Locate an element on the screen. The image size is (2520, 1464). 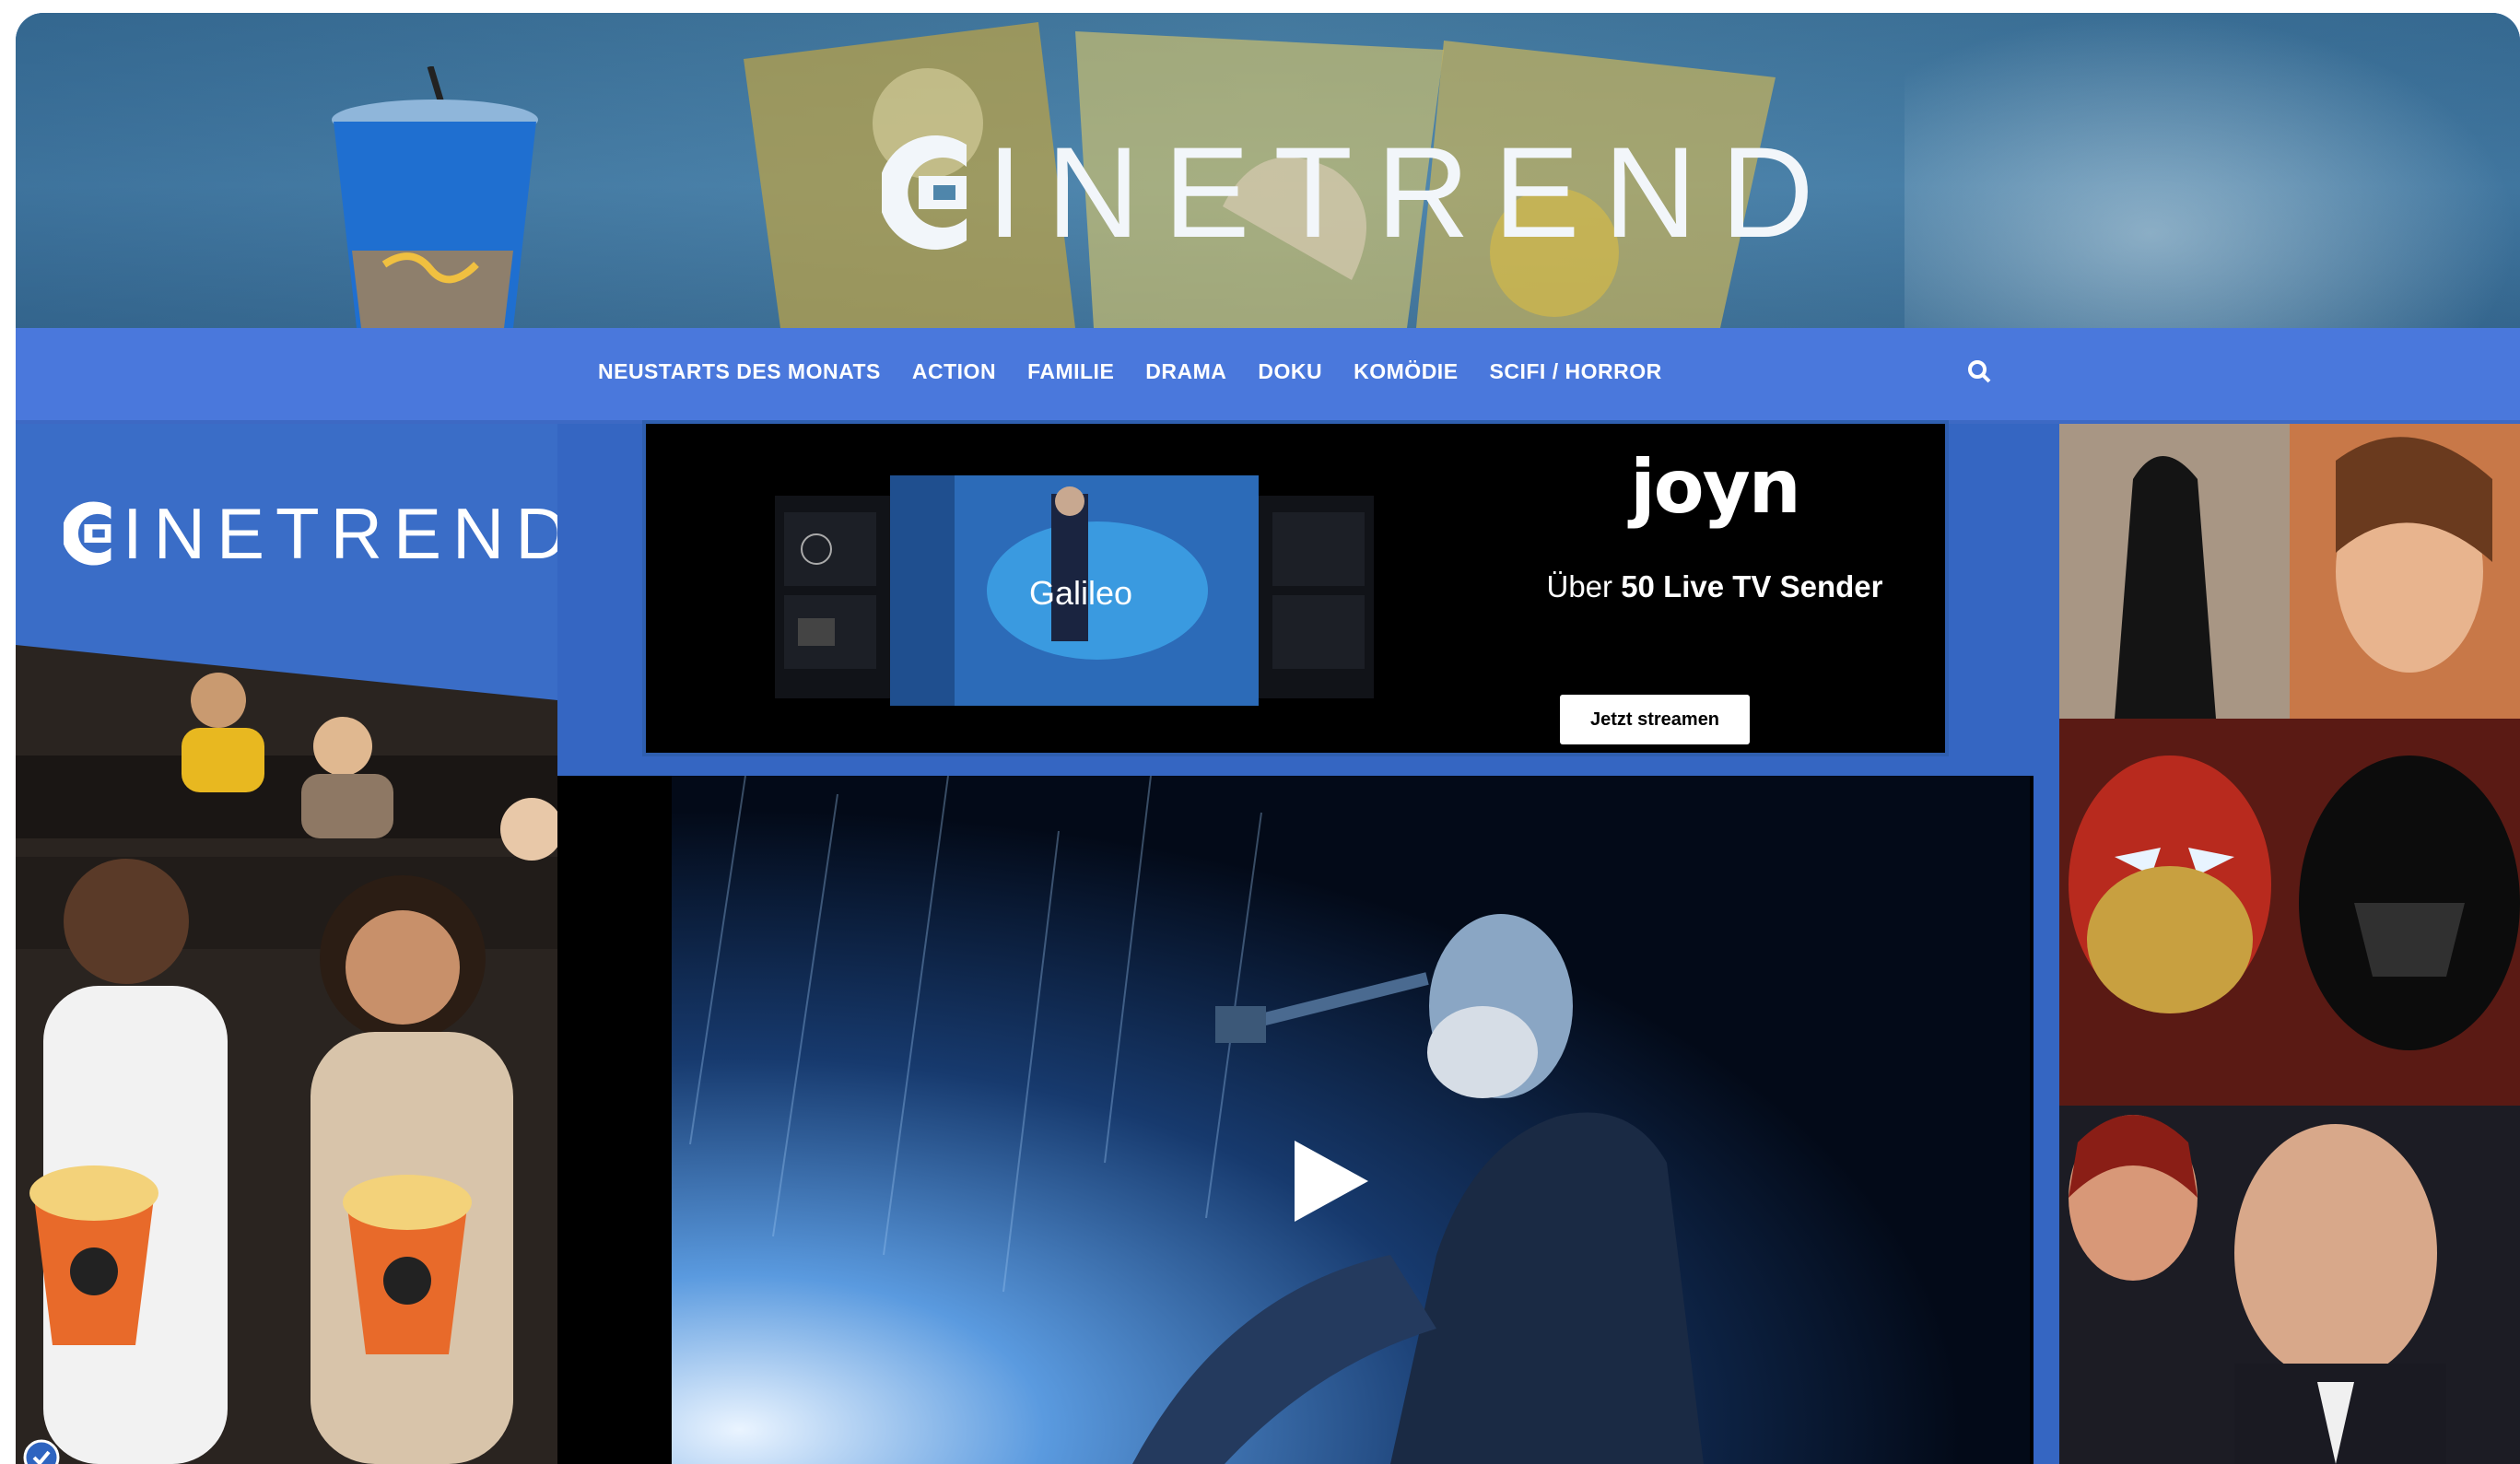
hand-blur-image is located at coordinates (2212, 170).